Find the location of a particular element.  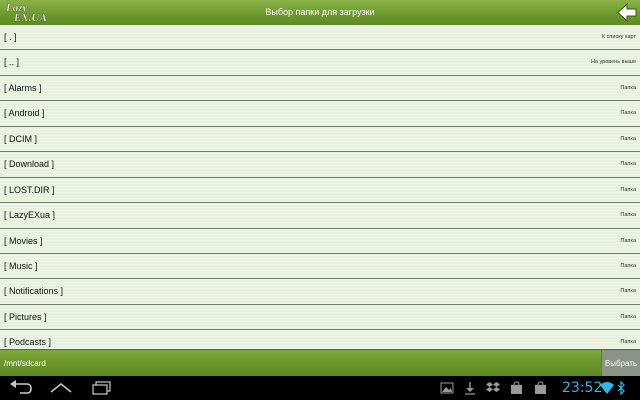

list-item: [ Alarms ] Папка is located at coordinates (320, 89).